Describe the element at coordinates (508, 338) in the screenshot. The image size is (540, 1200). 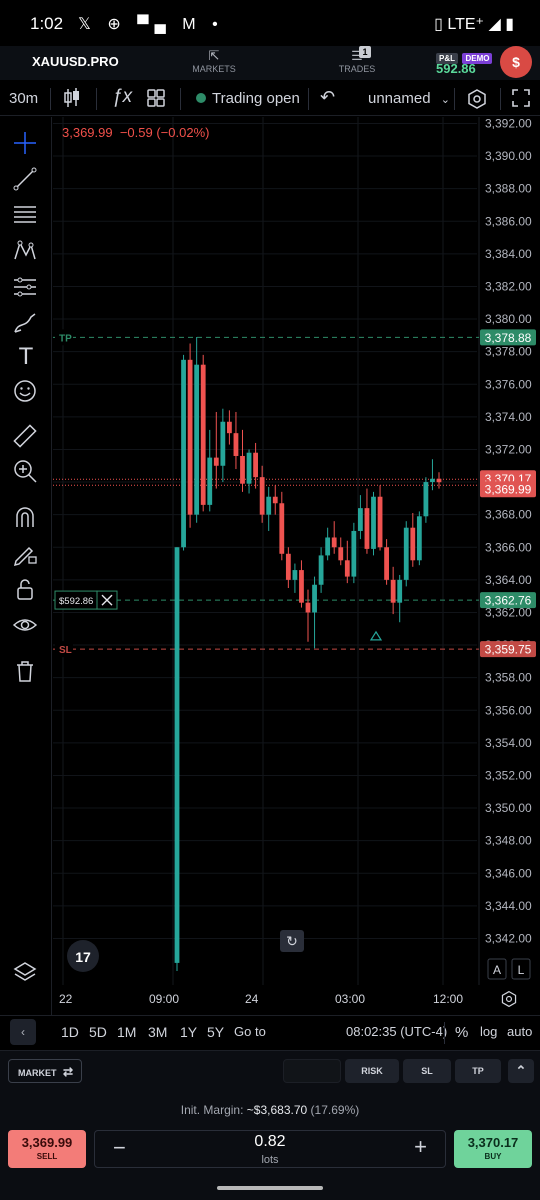
I see `price-tag-label: 3,378.88` at that location.